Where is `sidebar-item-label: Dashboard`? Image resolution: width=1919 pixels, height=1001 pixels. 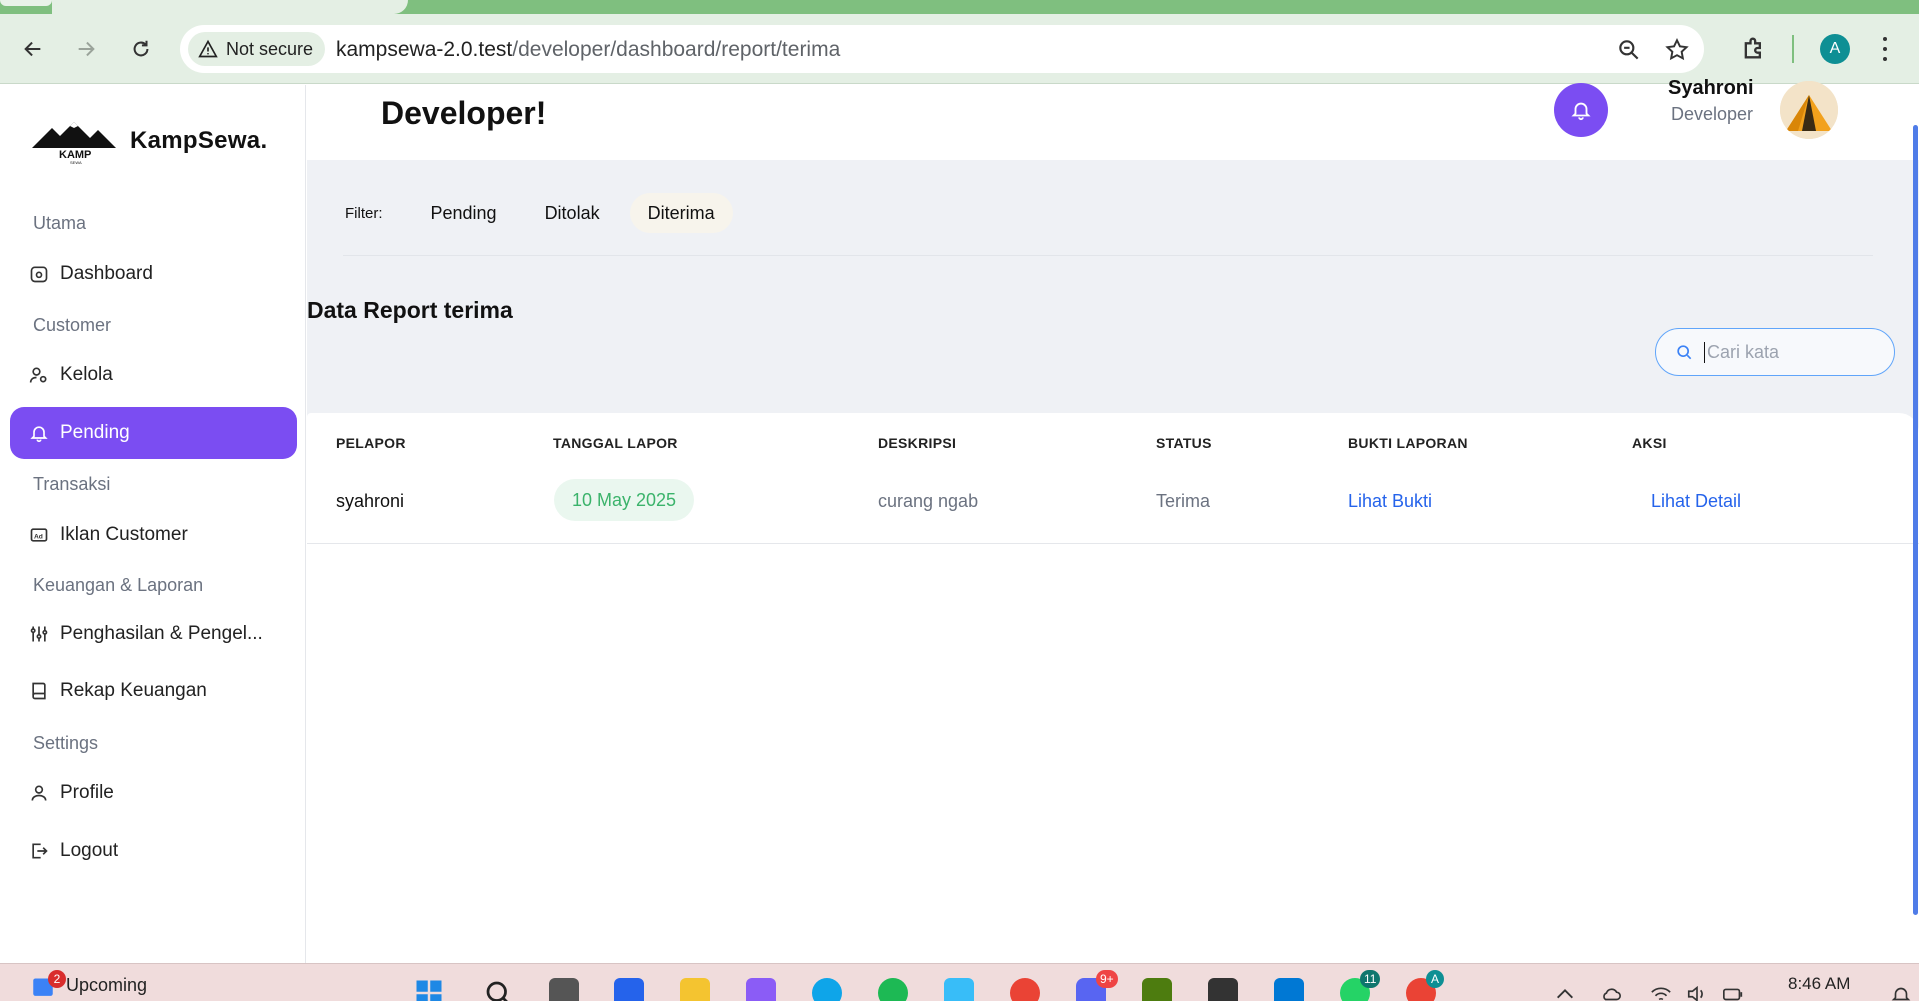 sidebar-item-label: Dashboard is located at coordinates (106, 273).